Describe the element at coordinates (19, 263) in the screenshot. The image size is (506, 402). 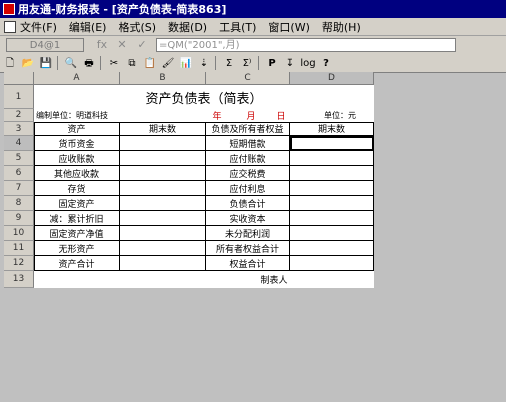
I see `row-header: 12` at that location.